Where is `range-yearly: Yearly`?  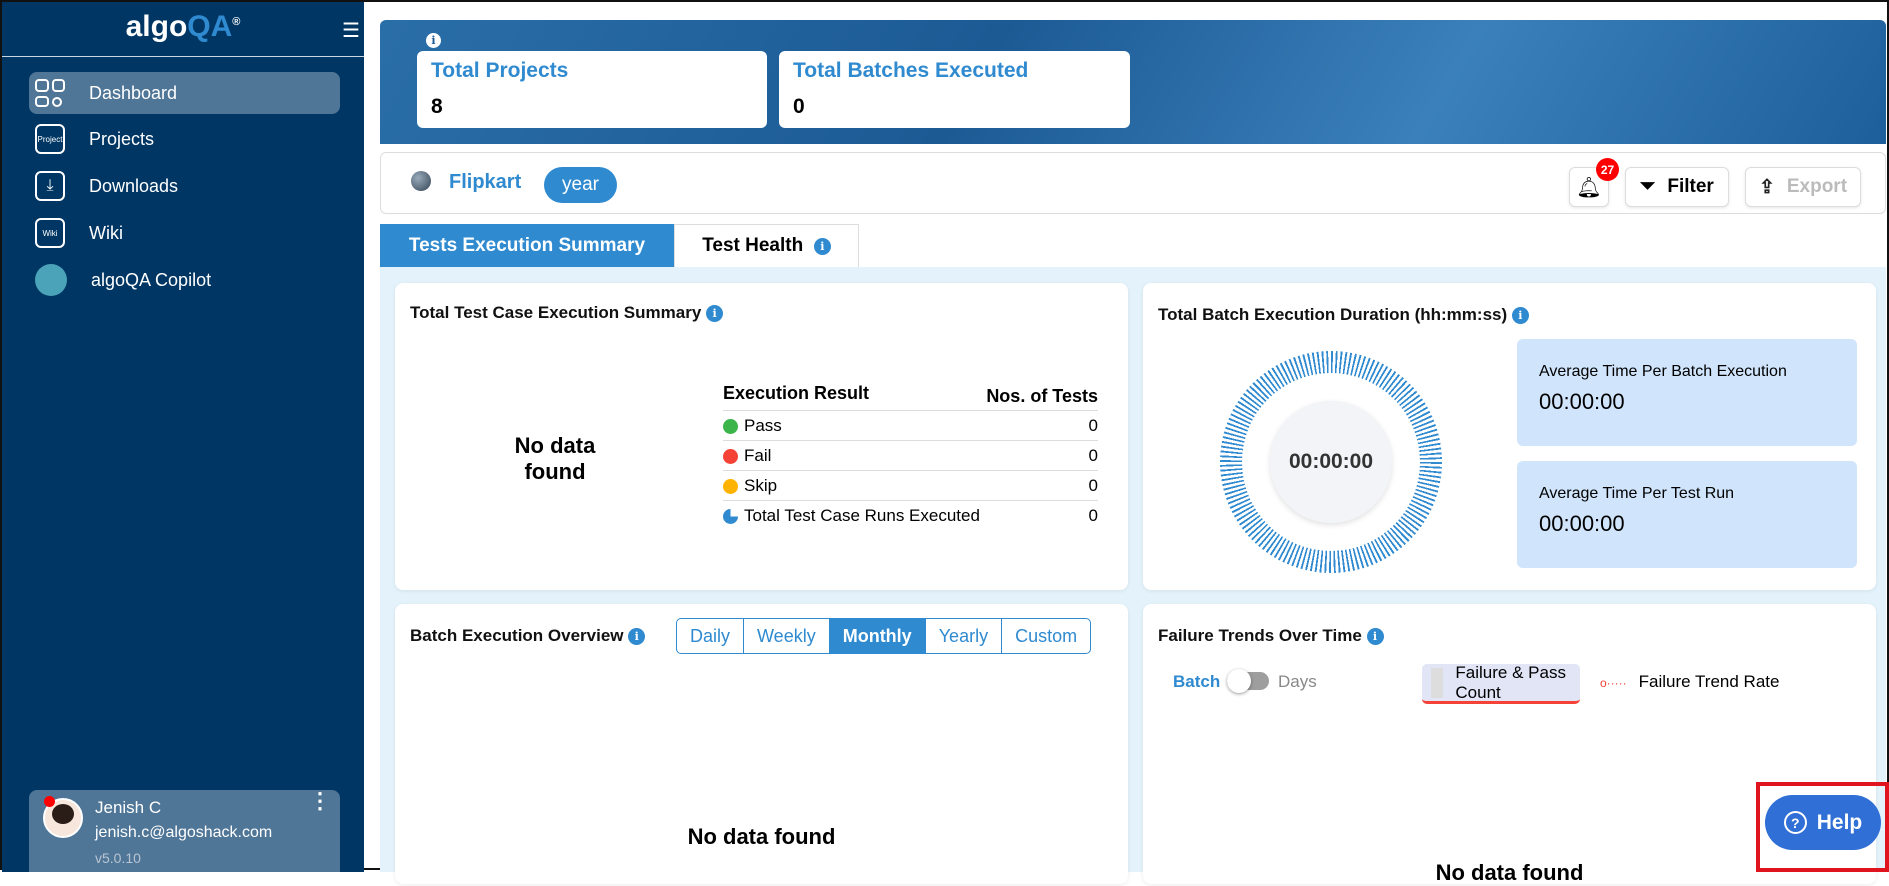
range-yearly: Yearly is located at coordinates (964, 636).